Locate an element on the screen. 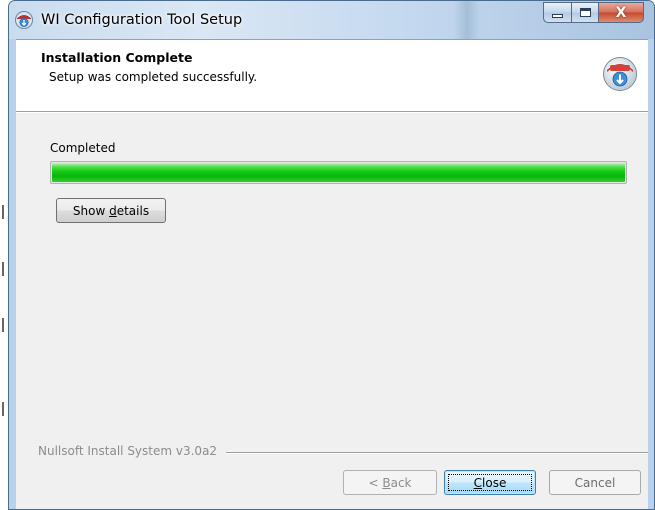 This screenshot has width=655, height=510. progress-fill is located at coordinates (338, 172).